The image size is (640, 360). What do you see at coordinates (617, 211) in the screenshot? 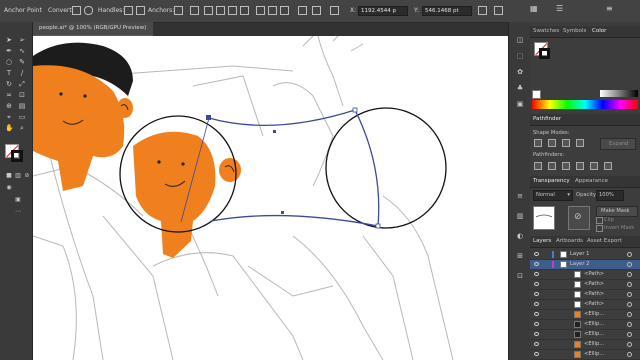
I see `make-mask-button: Make Mask` at bounding box center [617, 211].